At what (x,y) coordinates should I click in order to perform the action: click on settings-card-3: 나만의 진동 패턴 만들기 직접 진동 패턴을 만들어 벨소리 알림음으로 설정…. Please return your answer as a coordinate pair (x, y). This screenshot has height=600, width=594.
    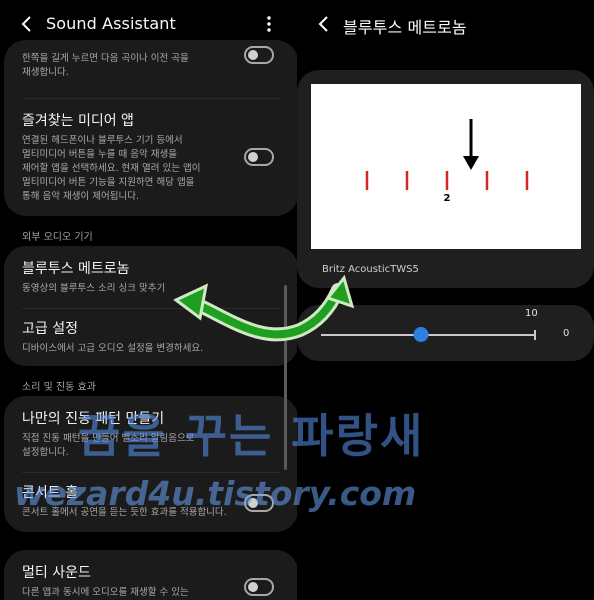
    Looking at the image, I should click on (150, 464).